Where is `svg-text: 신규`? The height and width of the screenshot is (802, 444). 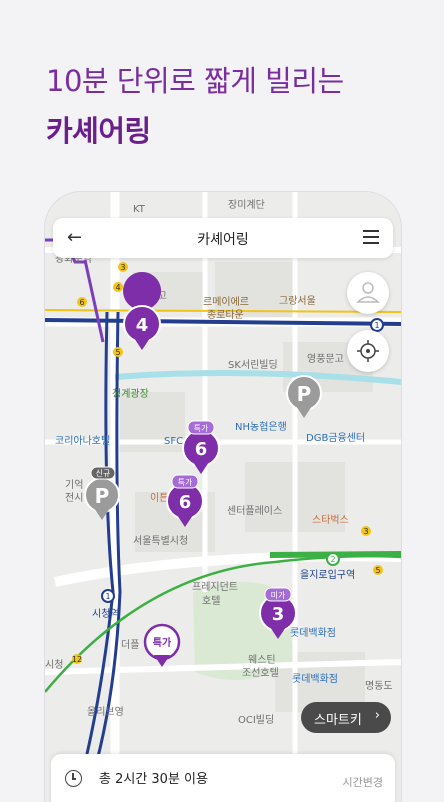 svg-text: 신규 is located at coordinates (103, 473).